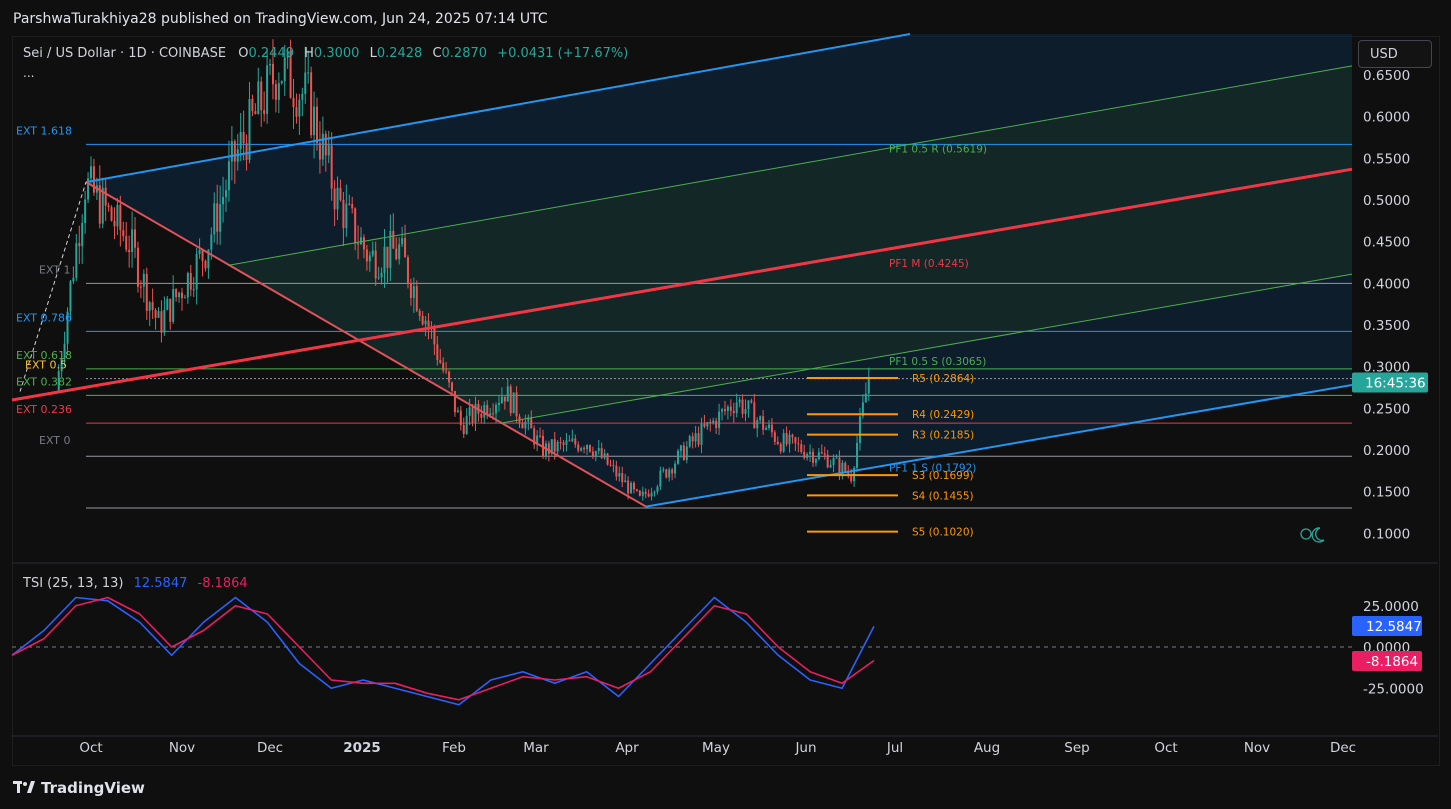 The height and width of the screenshot is (809, 1451). What do you see at coordinates (1386, 409) in the screenshot?
I see `price-tick-label: 0.2500` at bounding box center [1386, 409].